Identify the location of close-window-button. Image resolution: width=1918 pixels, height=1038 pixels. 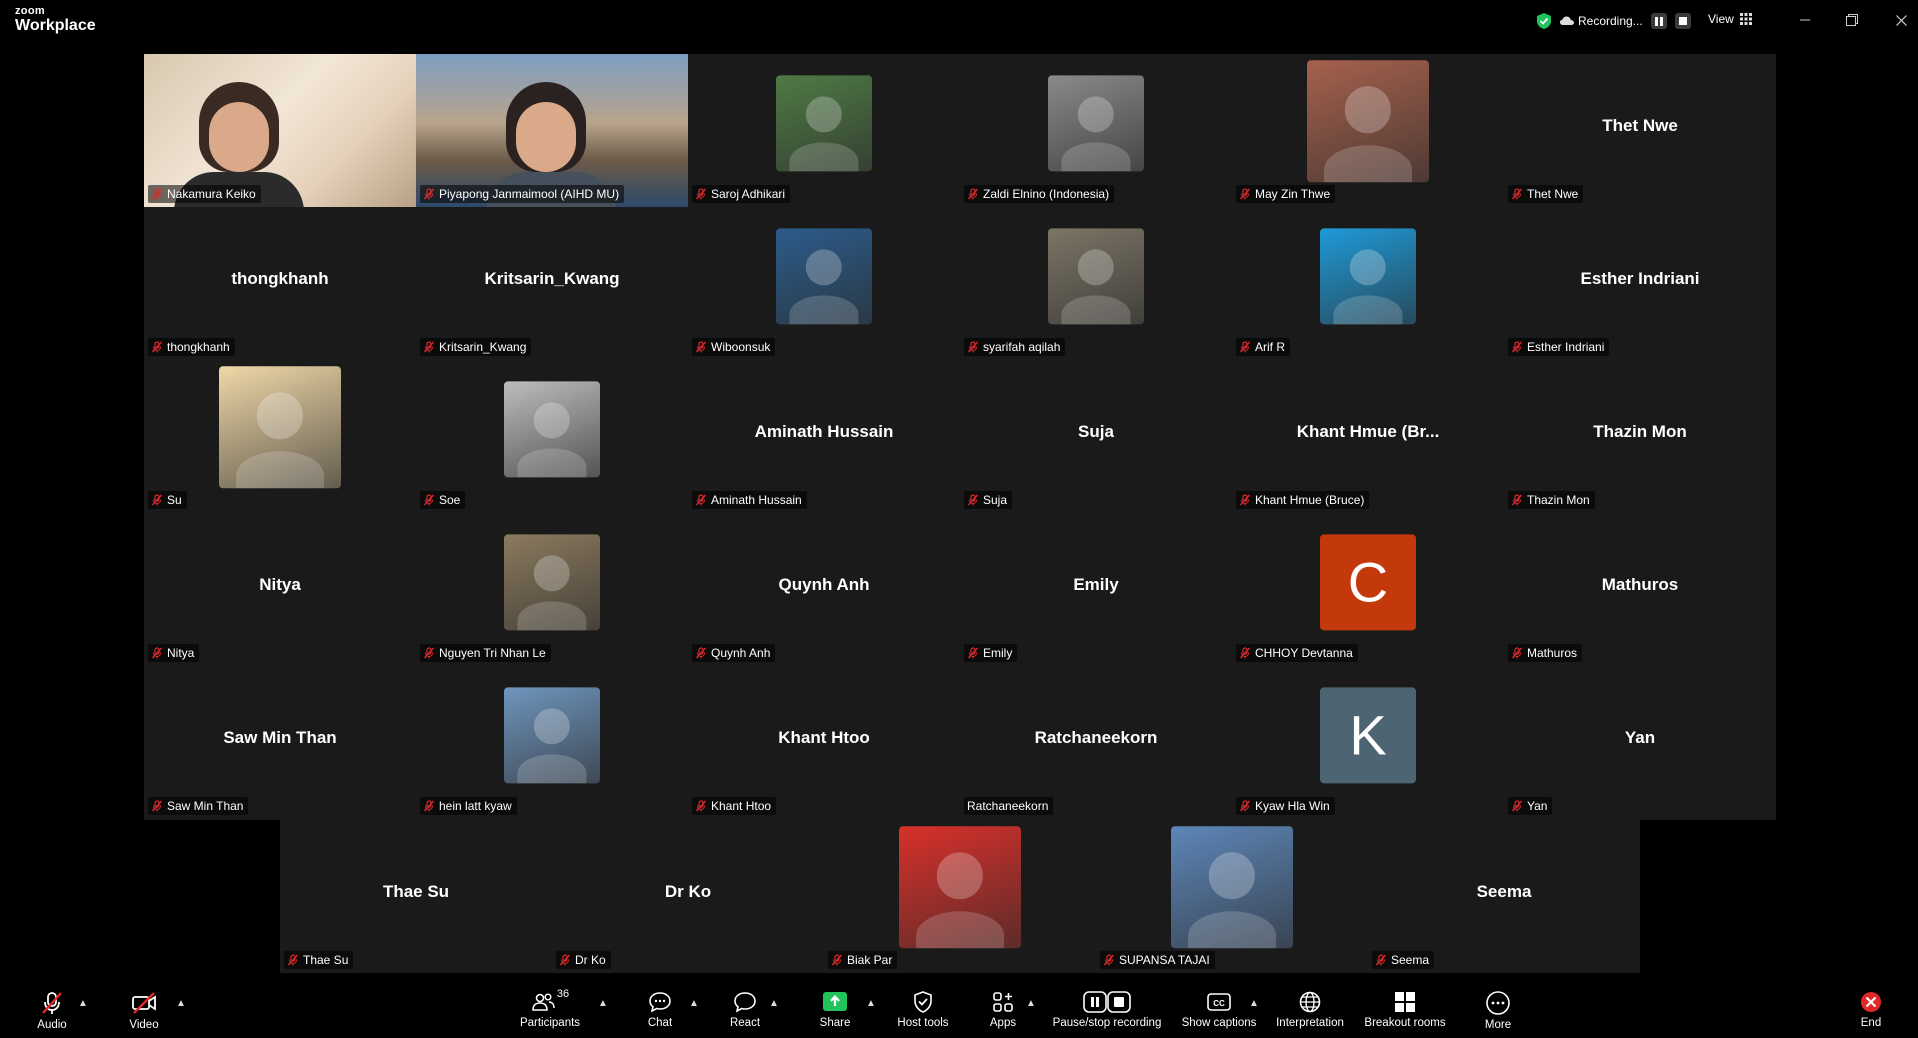
(1901, 20).